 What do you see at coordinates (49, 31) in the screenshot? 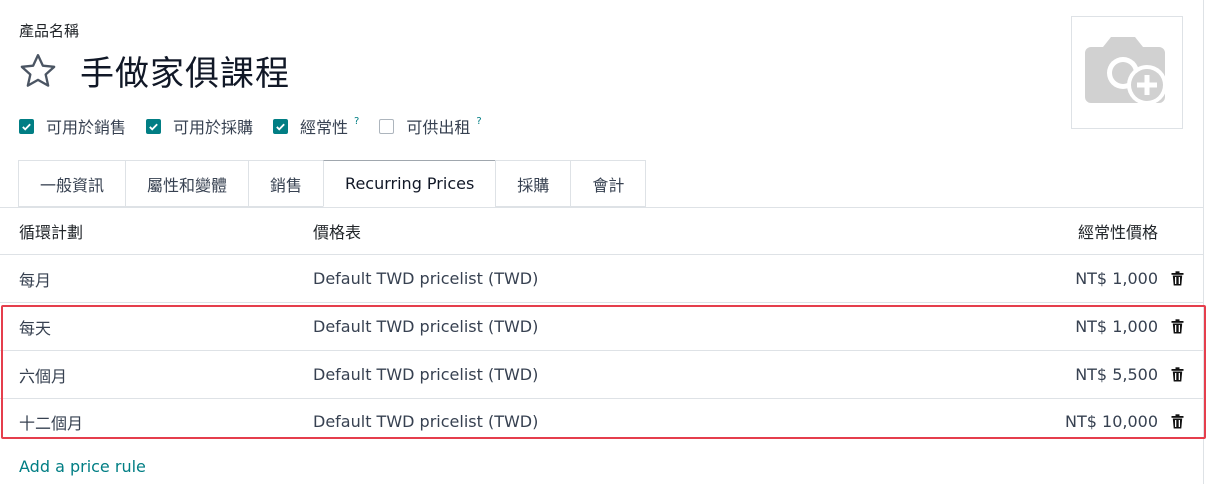
I see `product-name-label: 產品名稱` at bounding box center [49, 31].